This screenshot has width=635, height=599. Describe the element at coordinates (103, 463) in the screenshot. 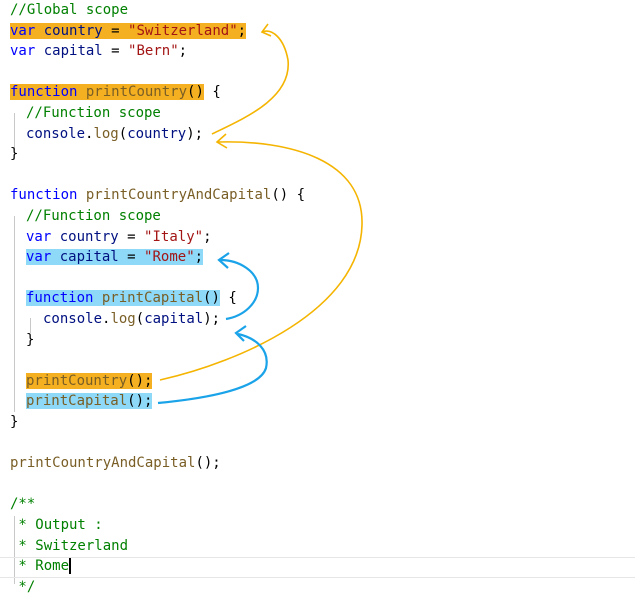

I see `function-call: printCountryAndCapital` at that location.